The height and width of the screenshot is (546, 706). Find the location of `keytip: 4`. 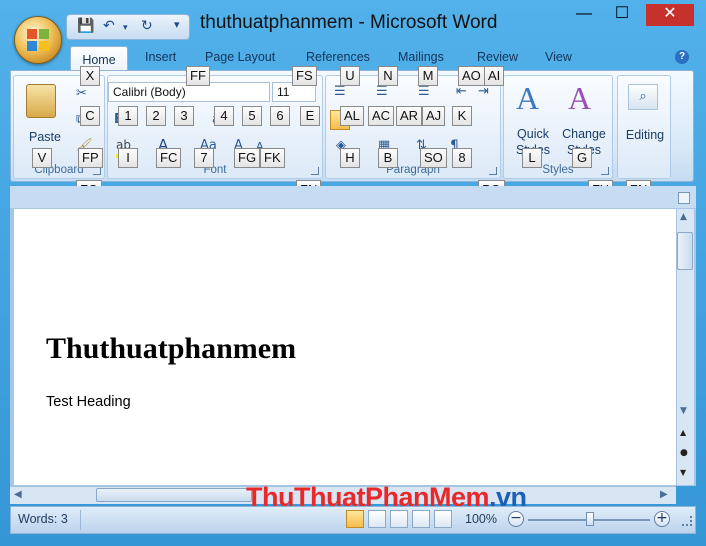

keytip: 4 is located at coordinates (224, 116).